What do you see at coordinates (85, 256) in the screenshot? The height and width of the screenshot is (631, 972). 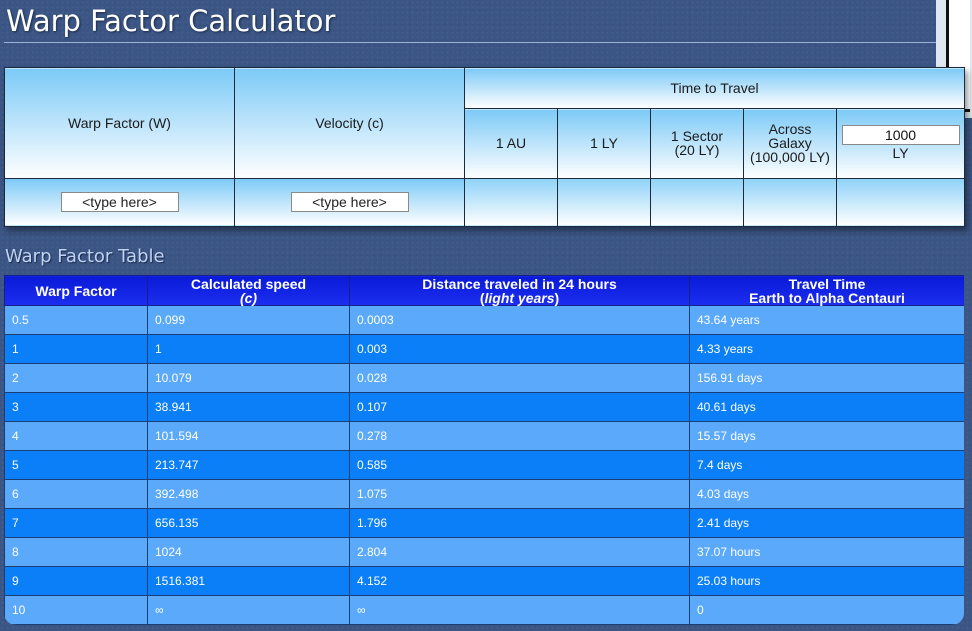 I see `warp-table-title: Warp Factor Table` at bounding box center [85, 256].